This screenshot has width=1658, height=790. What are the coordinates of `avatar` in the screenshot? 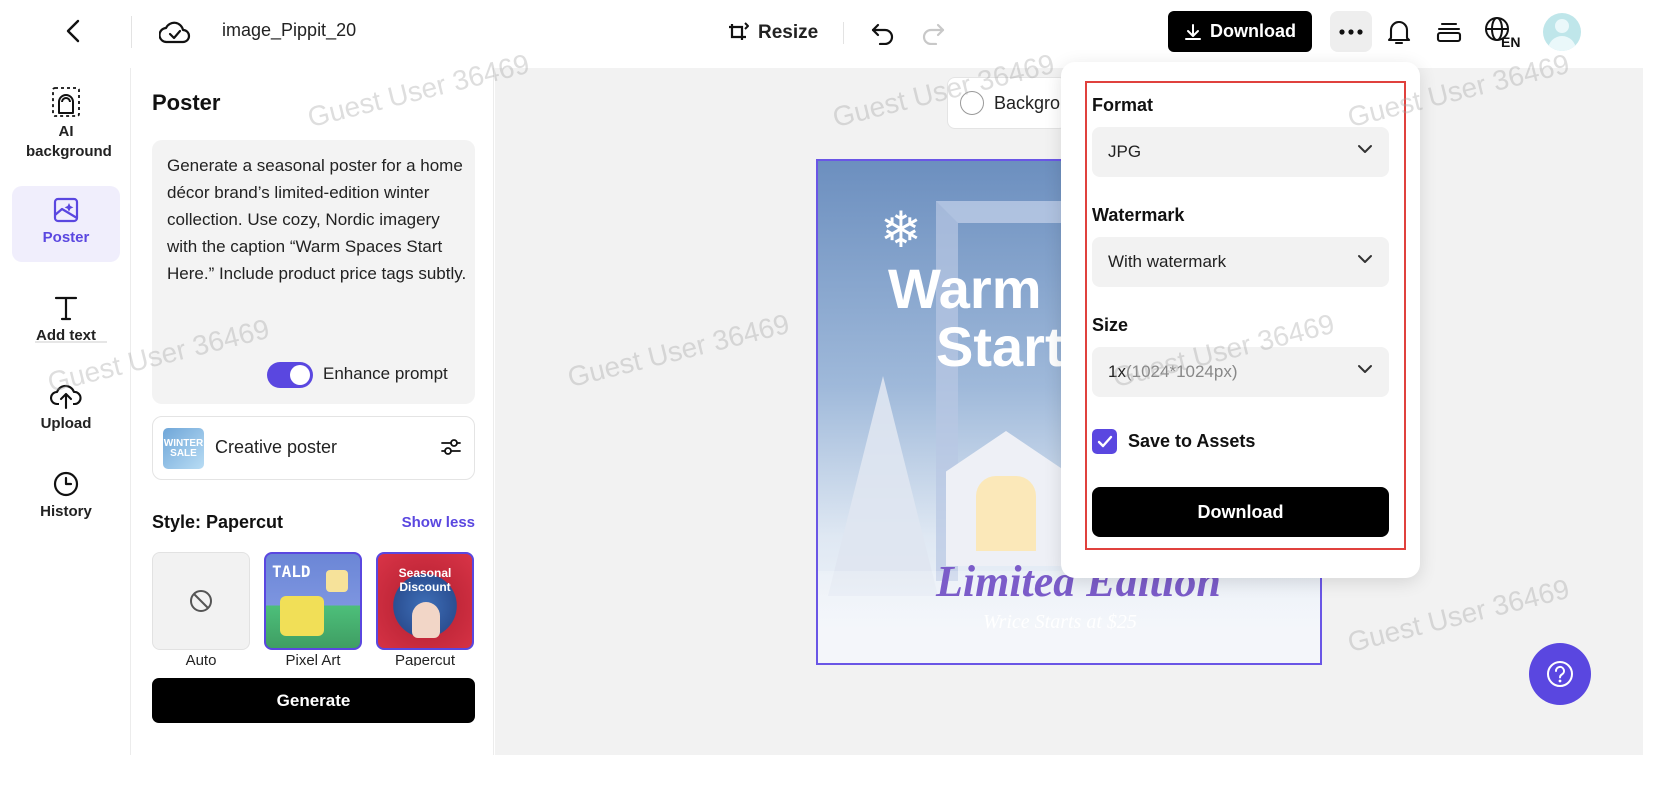 It's located at (1562, 32).